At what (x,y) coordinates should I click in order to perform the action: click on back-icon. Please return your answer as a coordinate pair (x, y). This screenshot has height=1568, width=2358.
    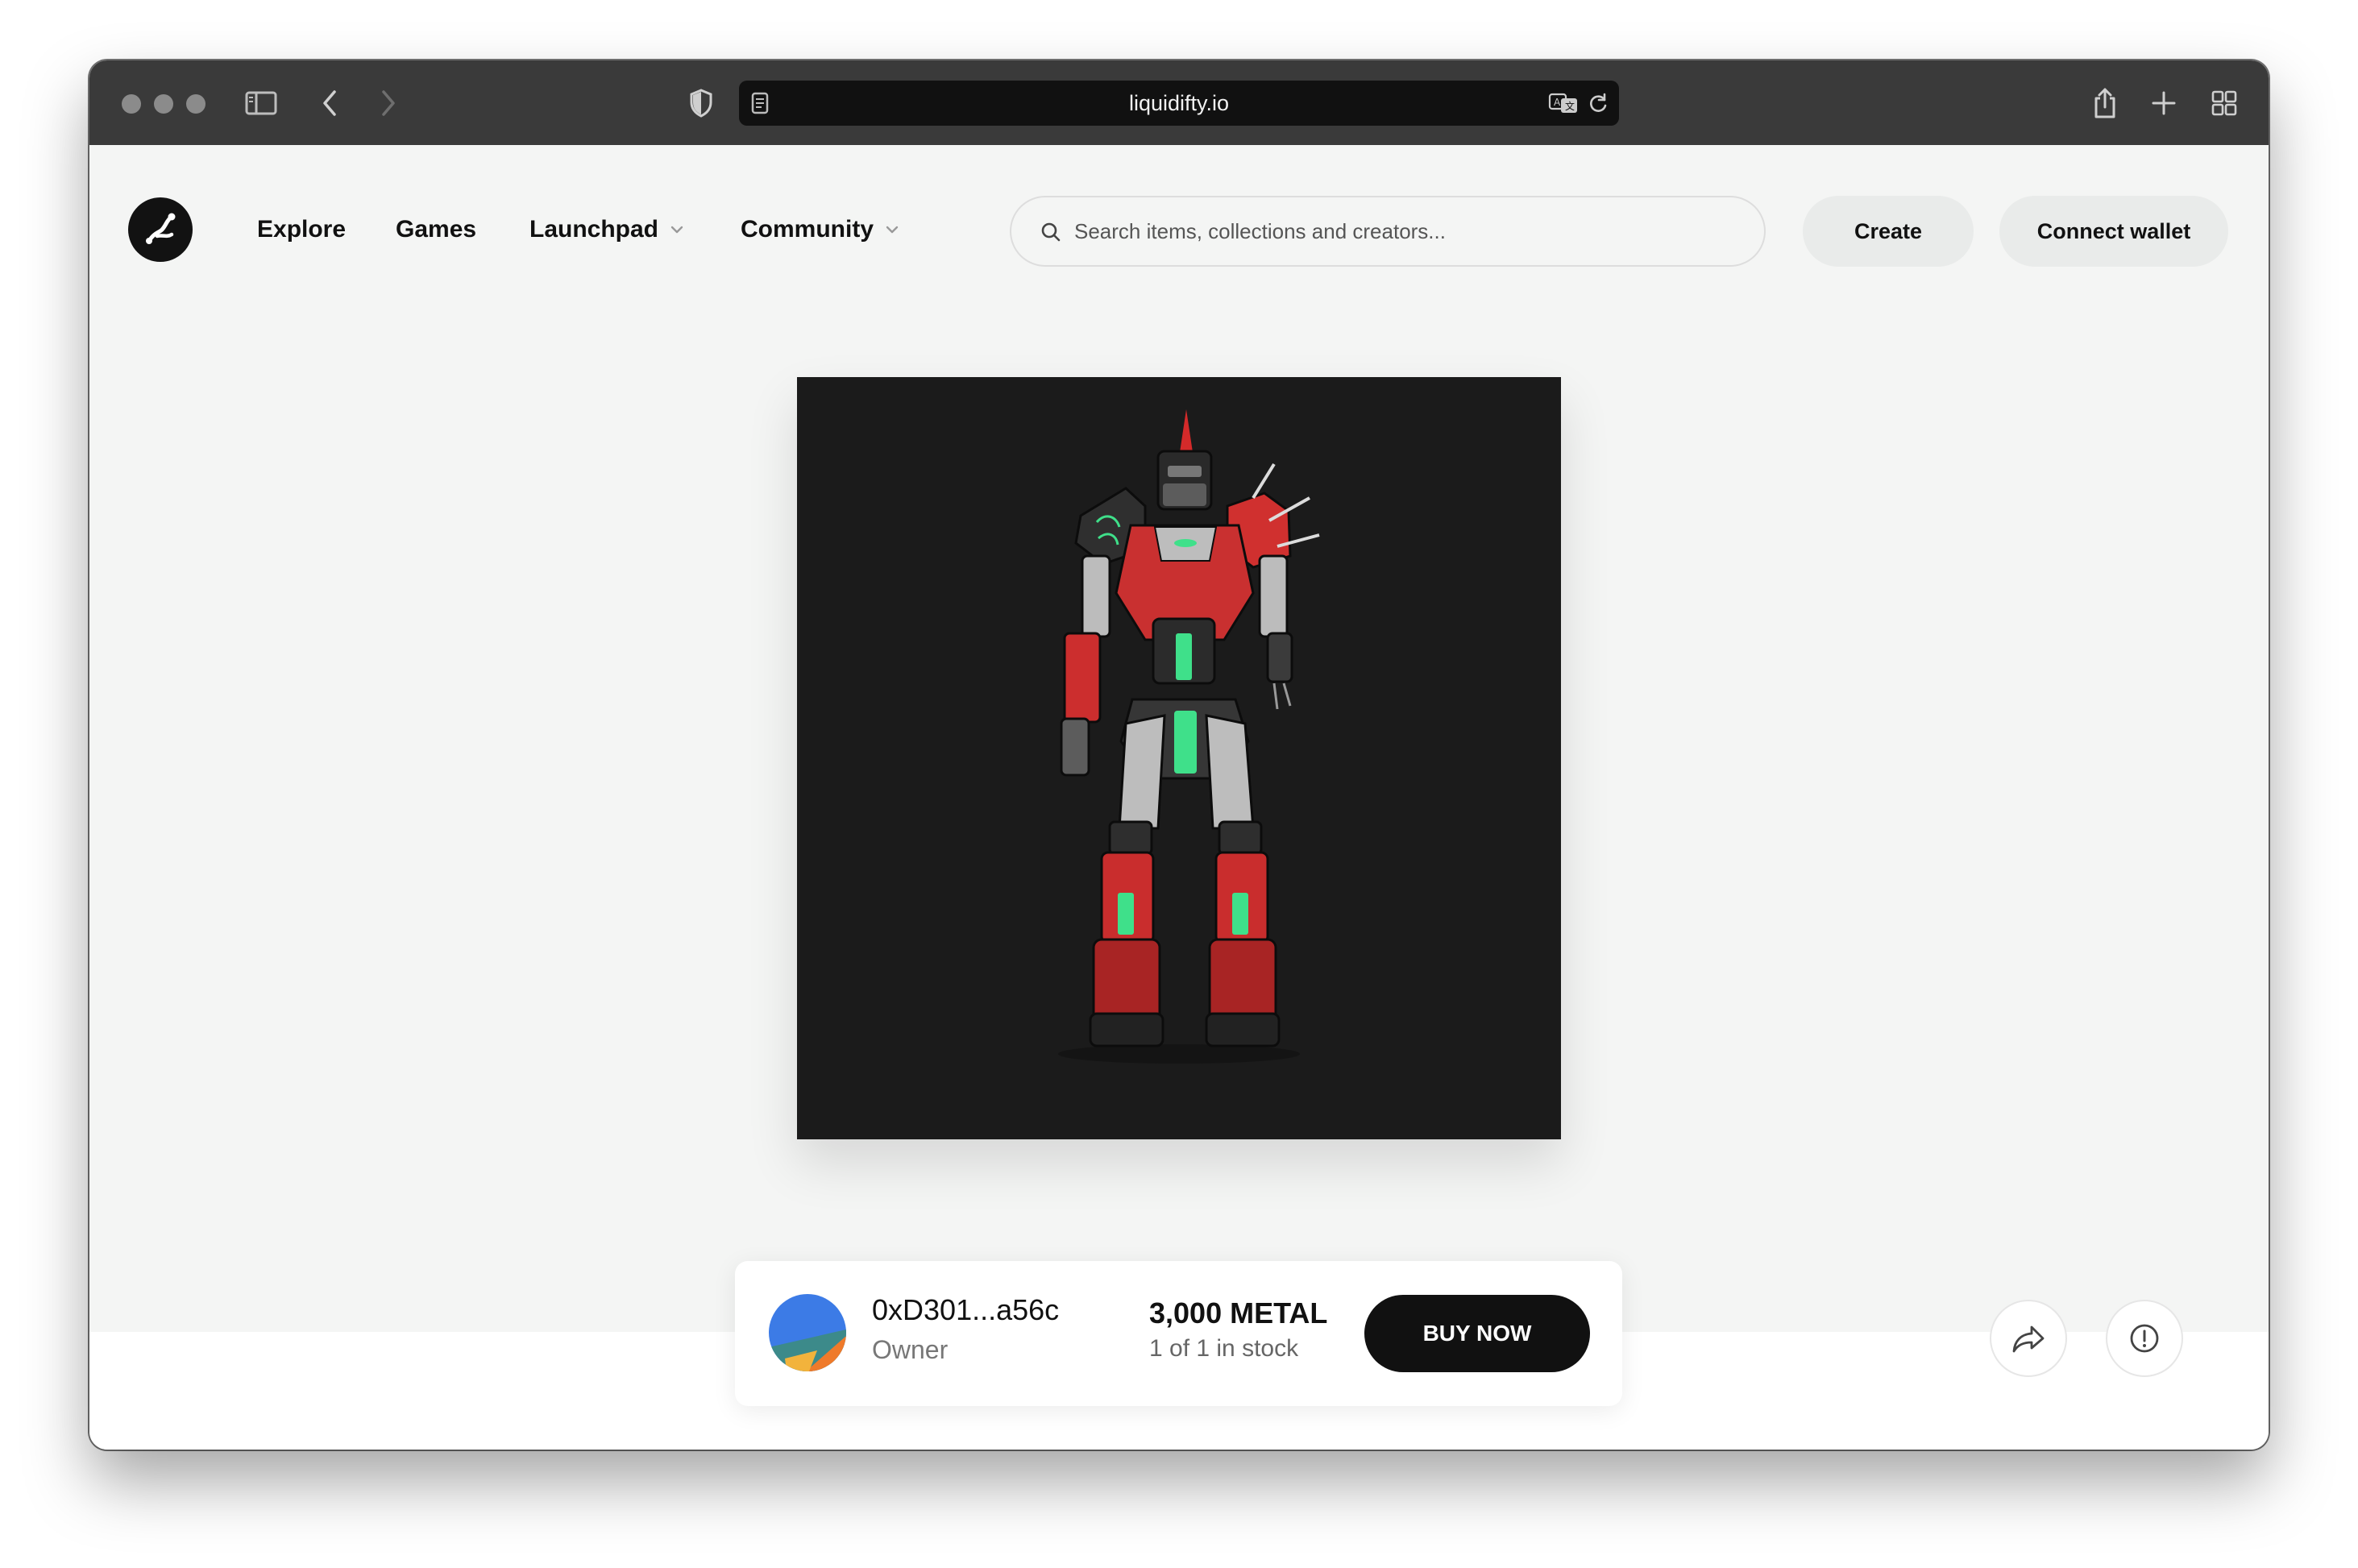
    Looking at the image, I should click on (329, 103).